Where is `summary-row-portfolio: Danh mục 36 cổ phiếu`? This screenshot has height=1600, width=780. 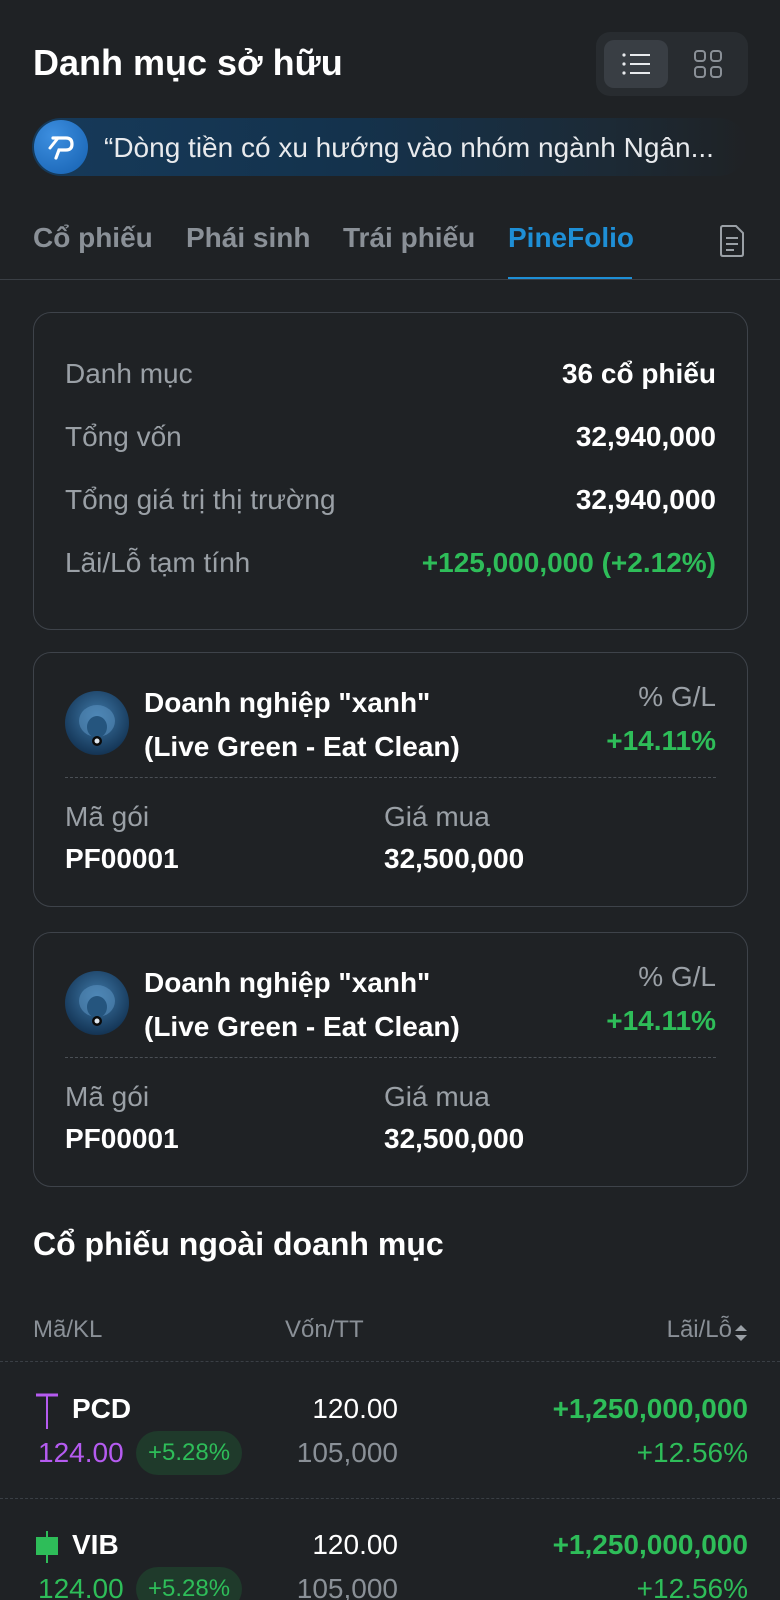
summary-row-portfolio: Danh mục 36 cổ phiếu is located at coordinates (390, 376).